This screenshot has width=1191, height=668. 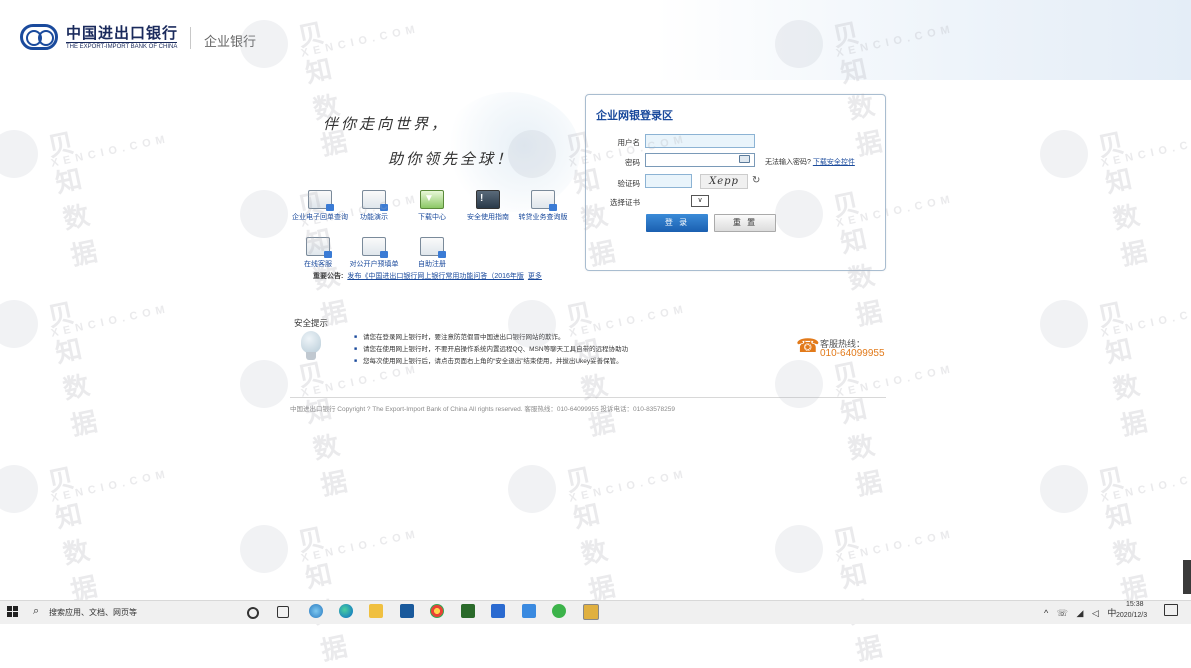 I want to click on ie-browser-icon, so click(x=316, y=611).